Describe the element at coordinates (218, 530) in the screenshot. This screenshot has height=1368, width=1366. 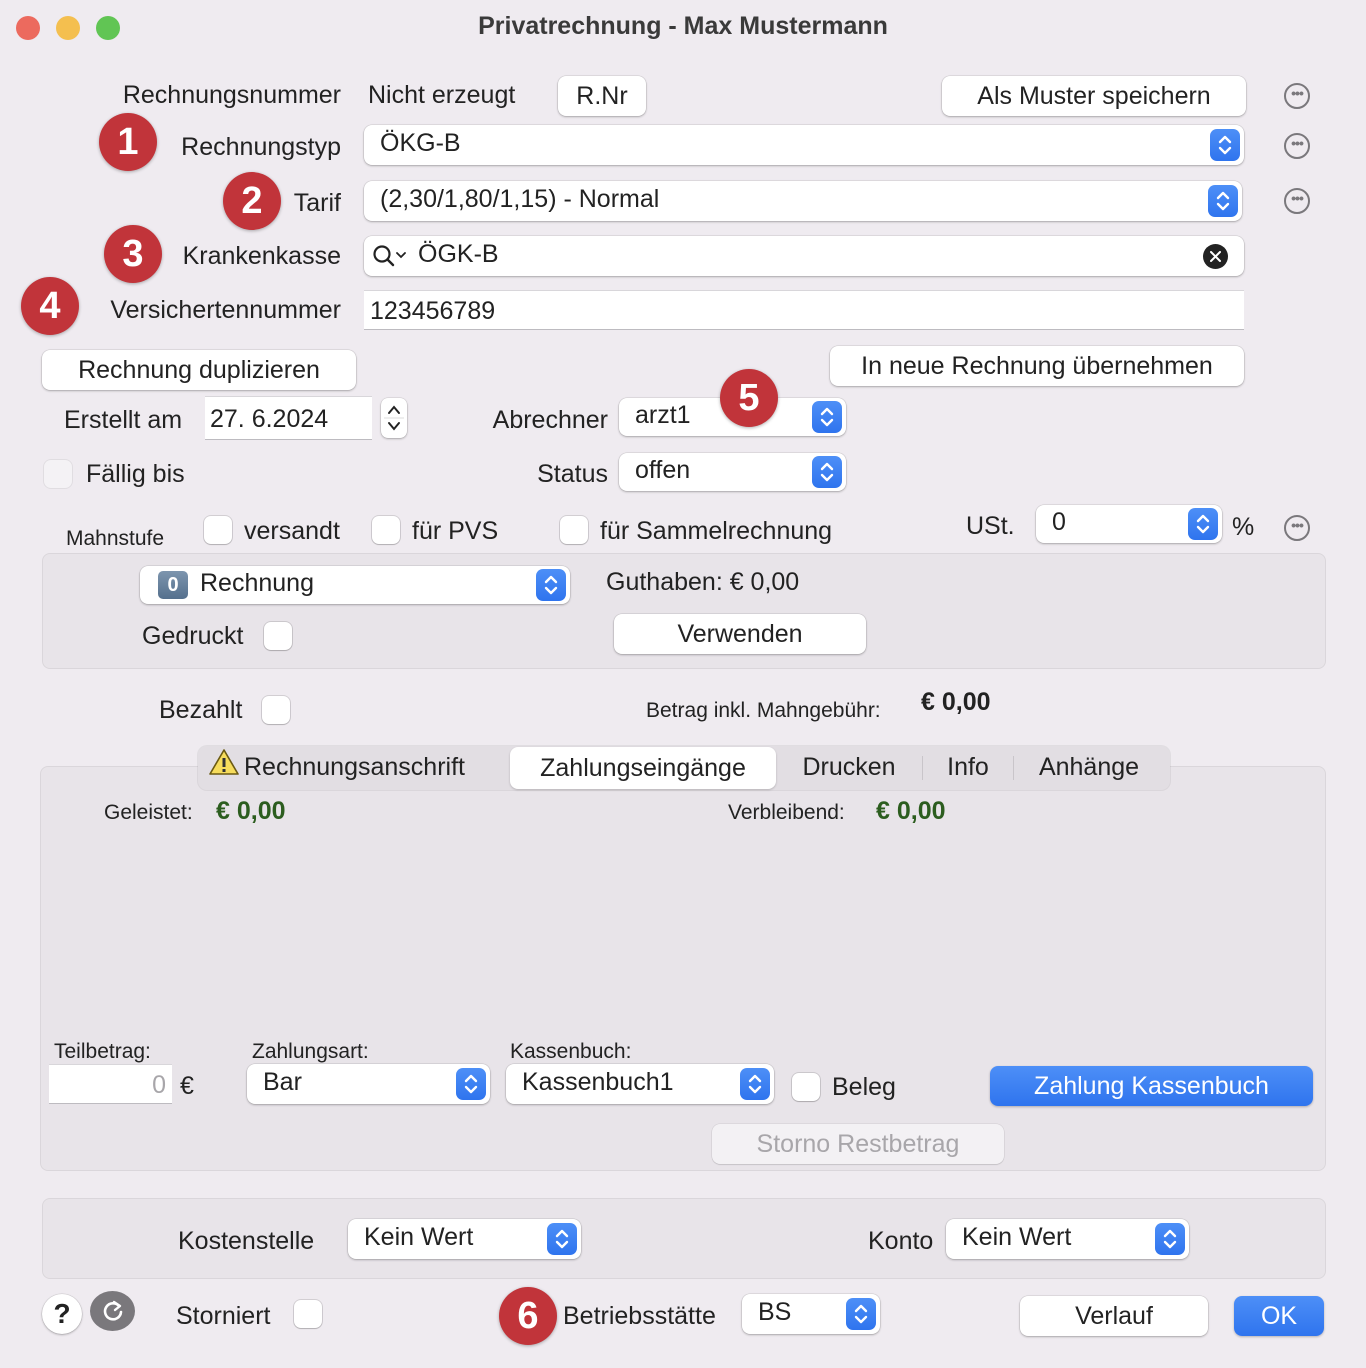
I see `versandt-checkbox` at that location.